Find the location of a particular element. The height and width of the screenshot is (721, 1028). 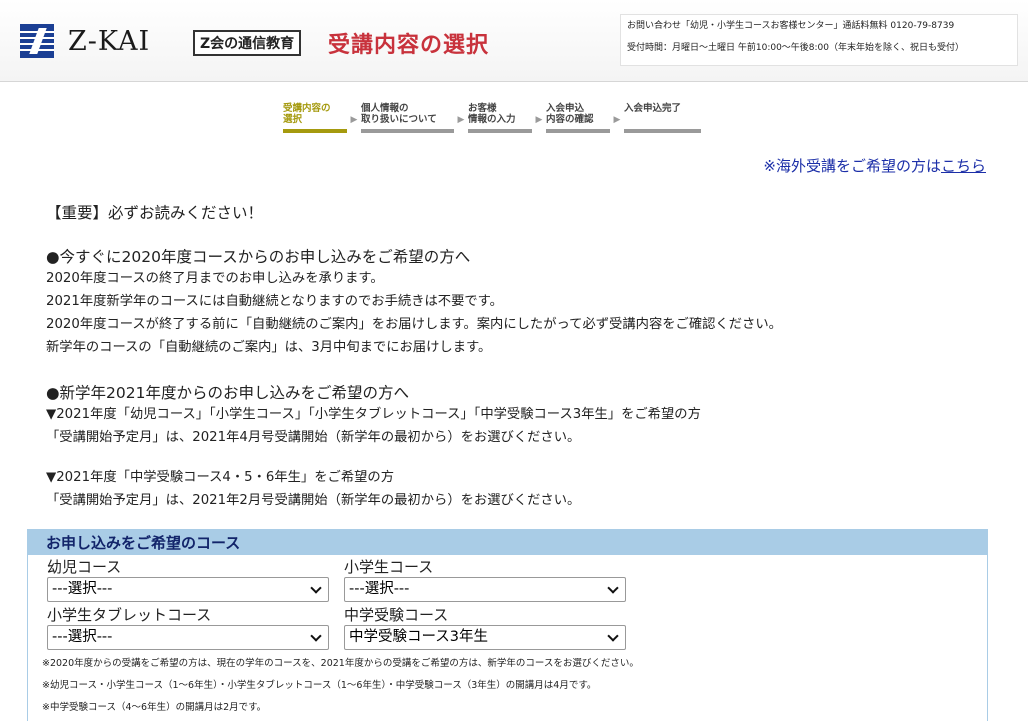

field-exam-course: 中学受験コース 中学受験コース3年生 is located at coordinates (485, 627).